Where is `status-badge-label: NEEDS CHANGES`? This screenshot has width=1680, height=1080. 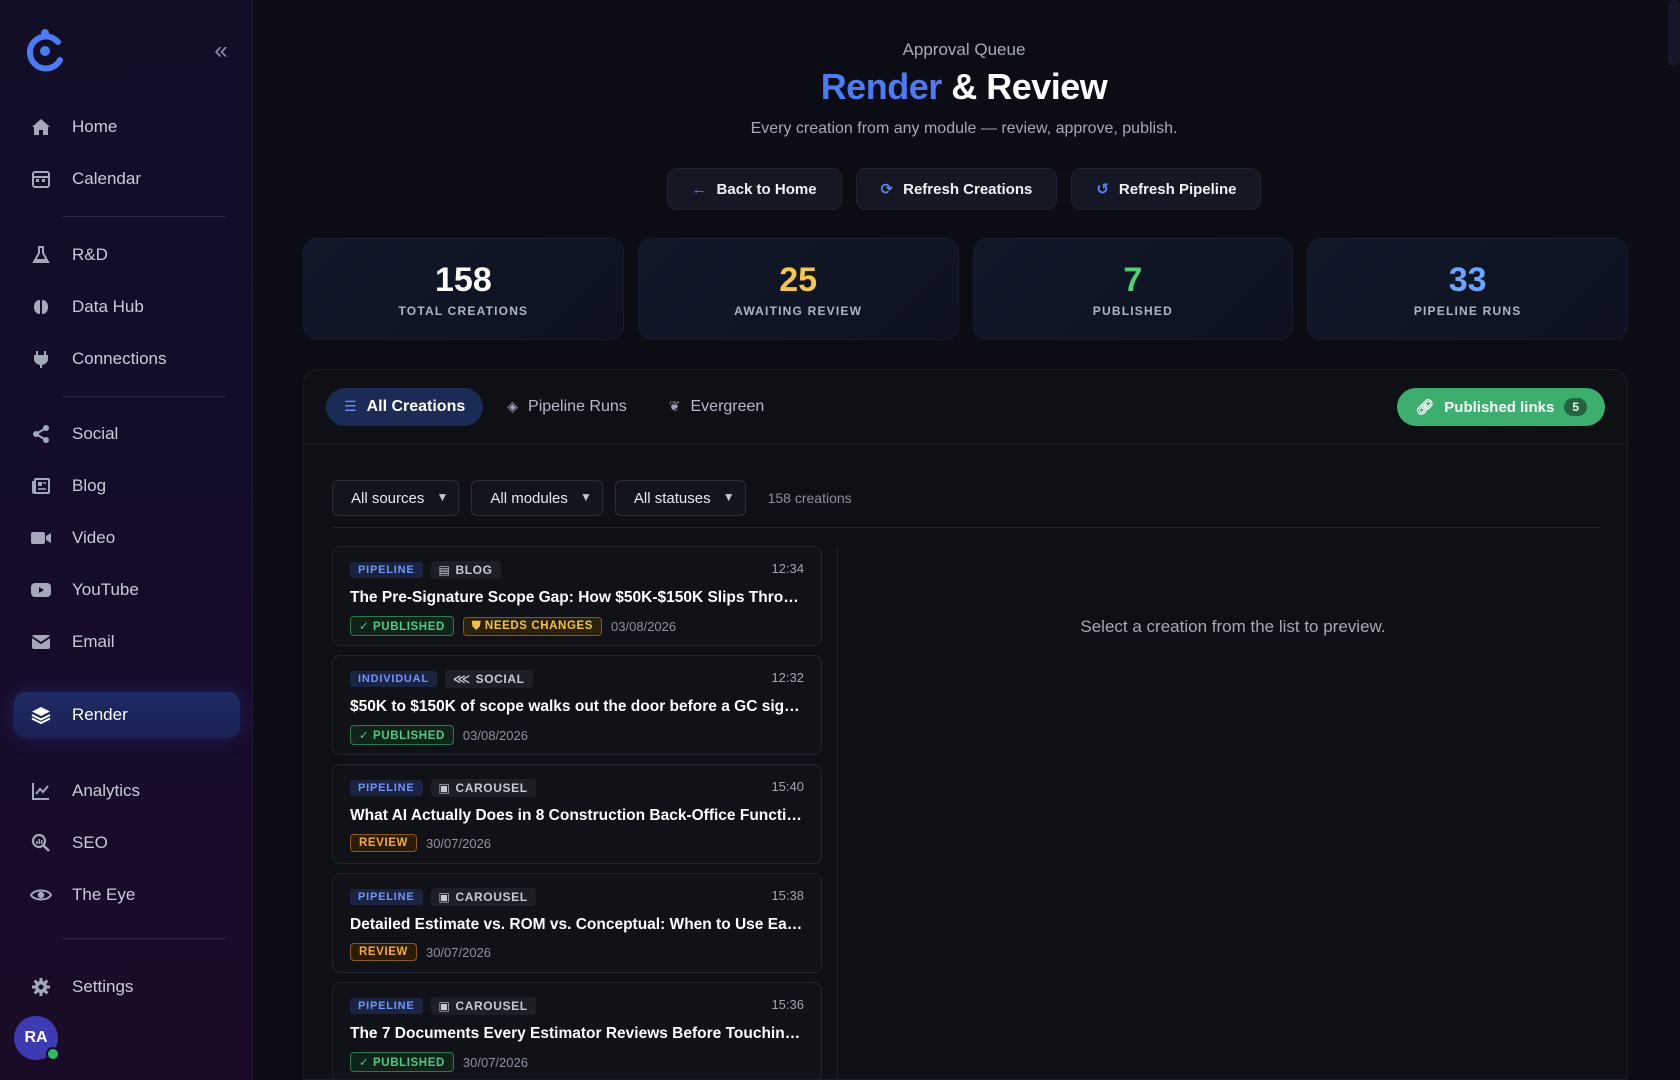
status-badge-label: NEEDS CHANGES is located at coordinates (539, 625).